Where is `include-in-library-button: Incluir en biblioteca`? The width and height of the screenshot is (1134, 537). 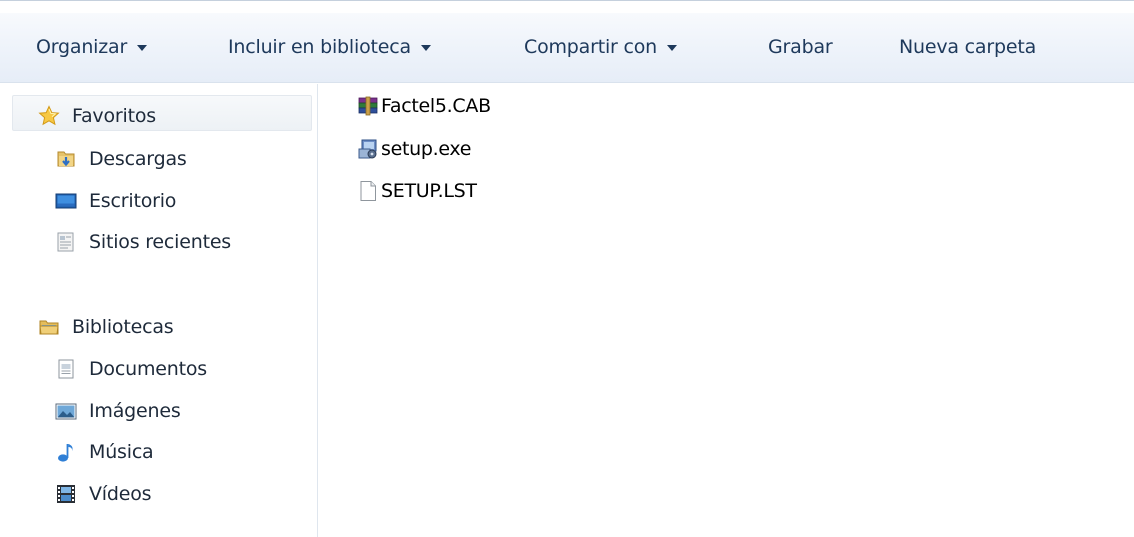
include-in-library-button: Incluir en biblioteca is located at coordinates (329, 47).